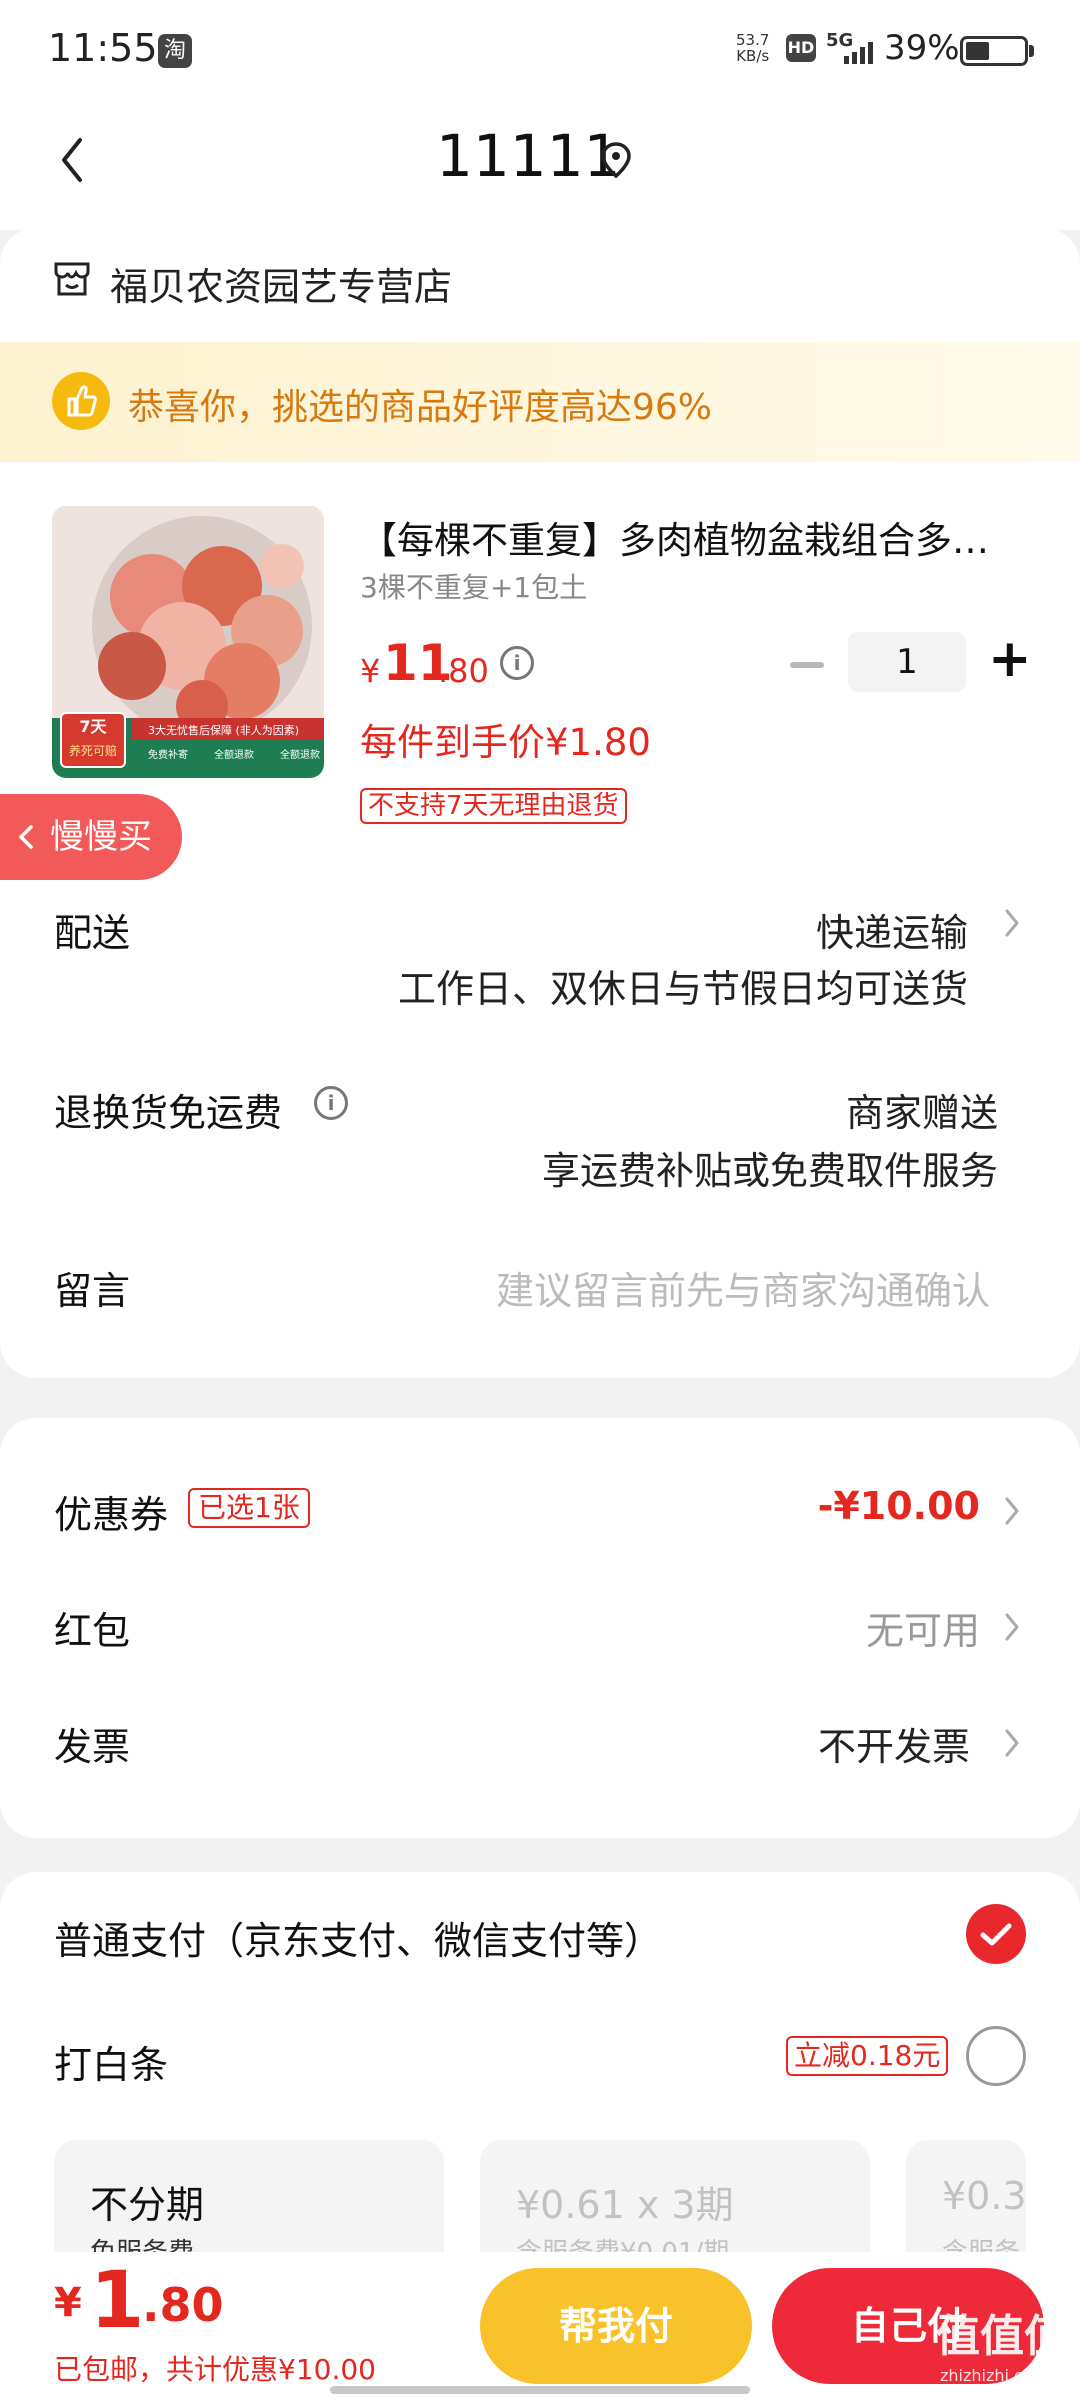 Image resolution: width=1080 pixels, height=2400 pixels. I want to click on no-refund-badge: 不支持7天无理由退货, so click(493, 806).